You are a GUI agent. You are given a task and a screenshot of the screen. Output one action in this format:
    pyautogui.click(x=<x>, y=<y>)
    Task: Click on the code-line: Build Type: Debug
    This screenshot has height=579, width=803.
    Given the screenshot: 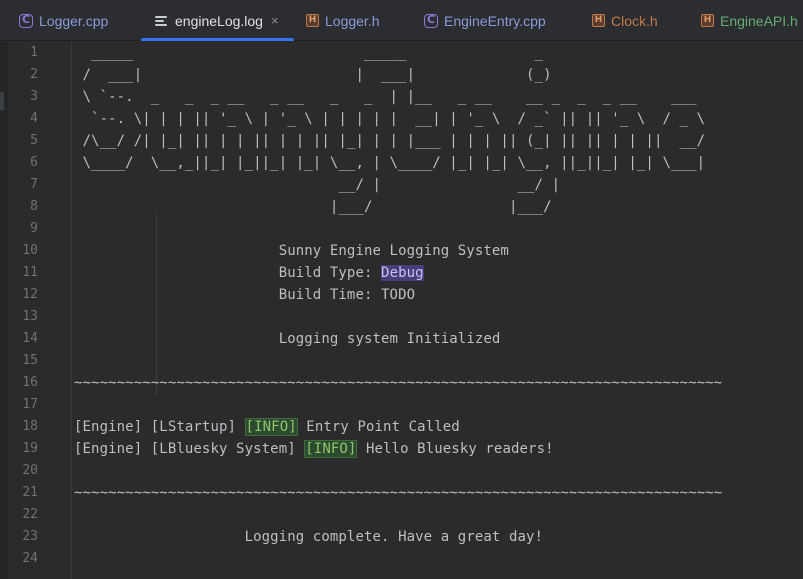 What is the action you would take?
    pyautogui.click(x=249, y=273)
    